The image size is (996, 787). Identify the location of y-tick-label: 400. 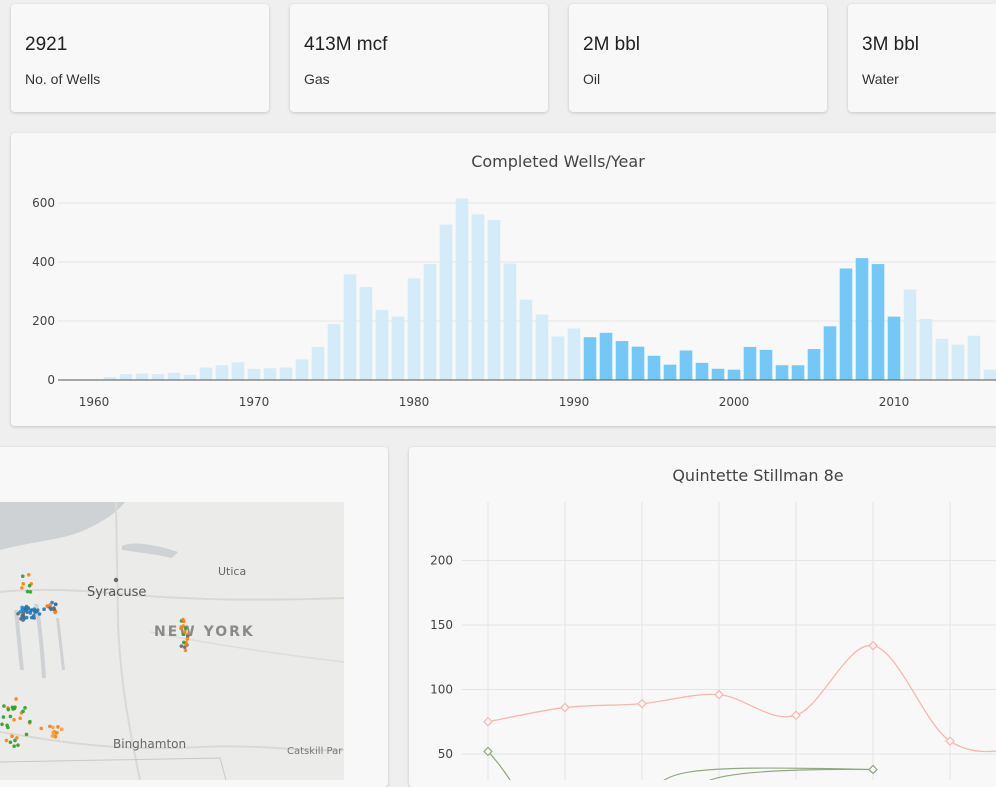
(43, 262).